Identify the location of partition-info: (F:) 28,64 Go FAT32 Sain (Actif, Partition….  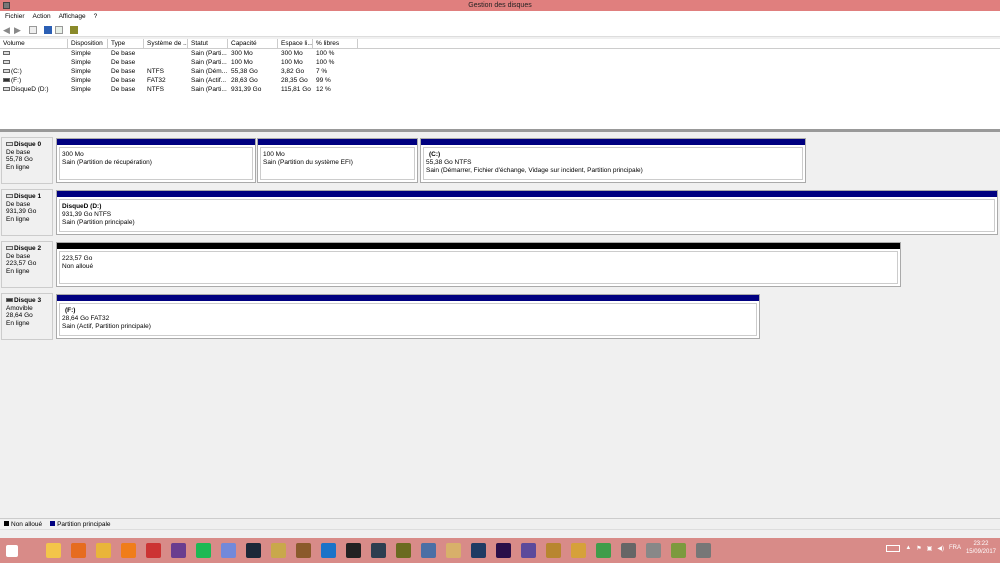
(408, 319).